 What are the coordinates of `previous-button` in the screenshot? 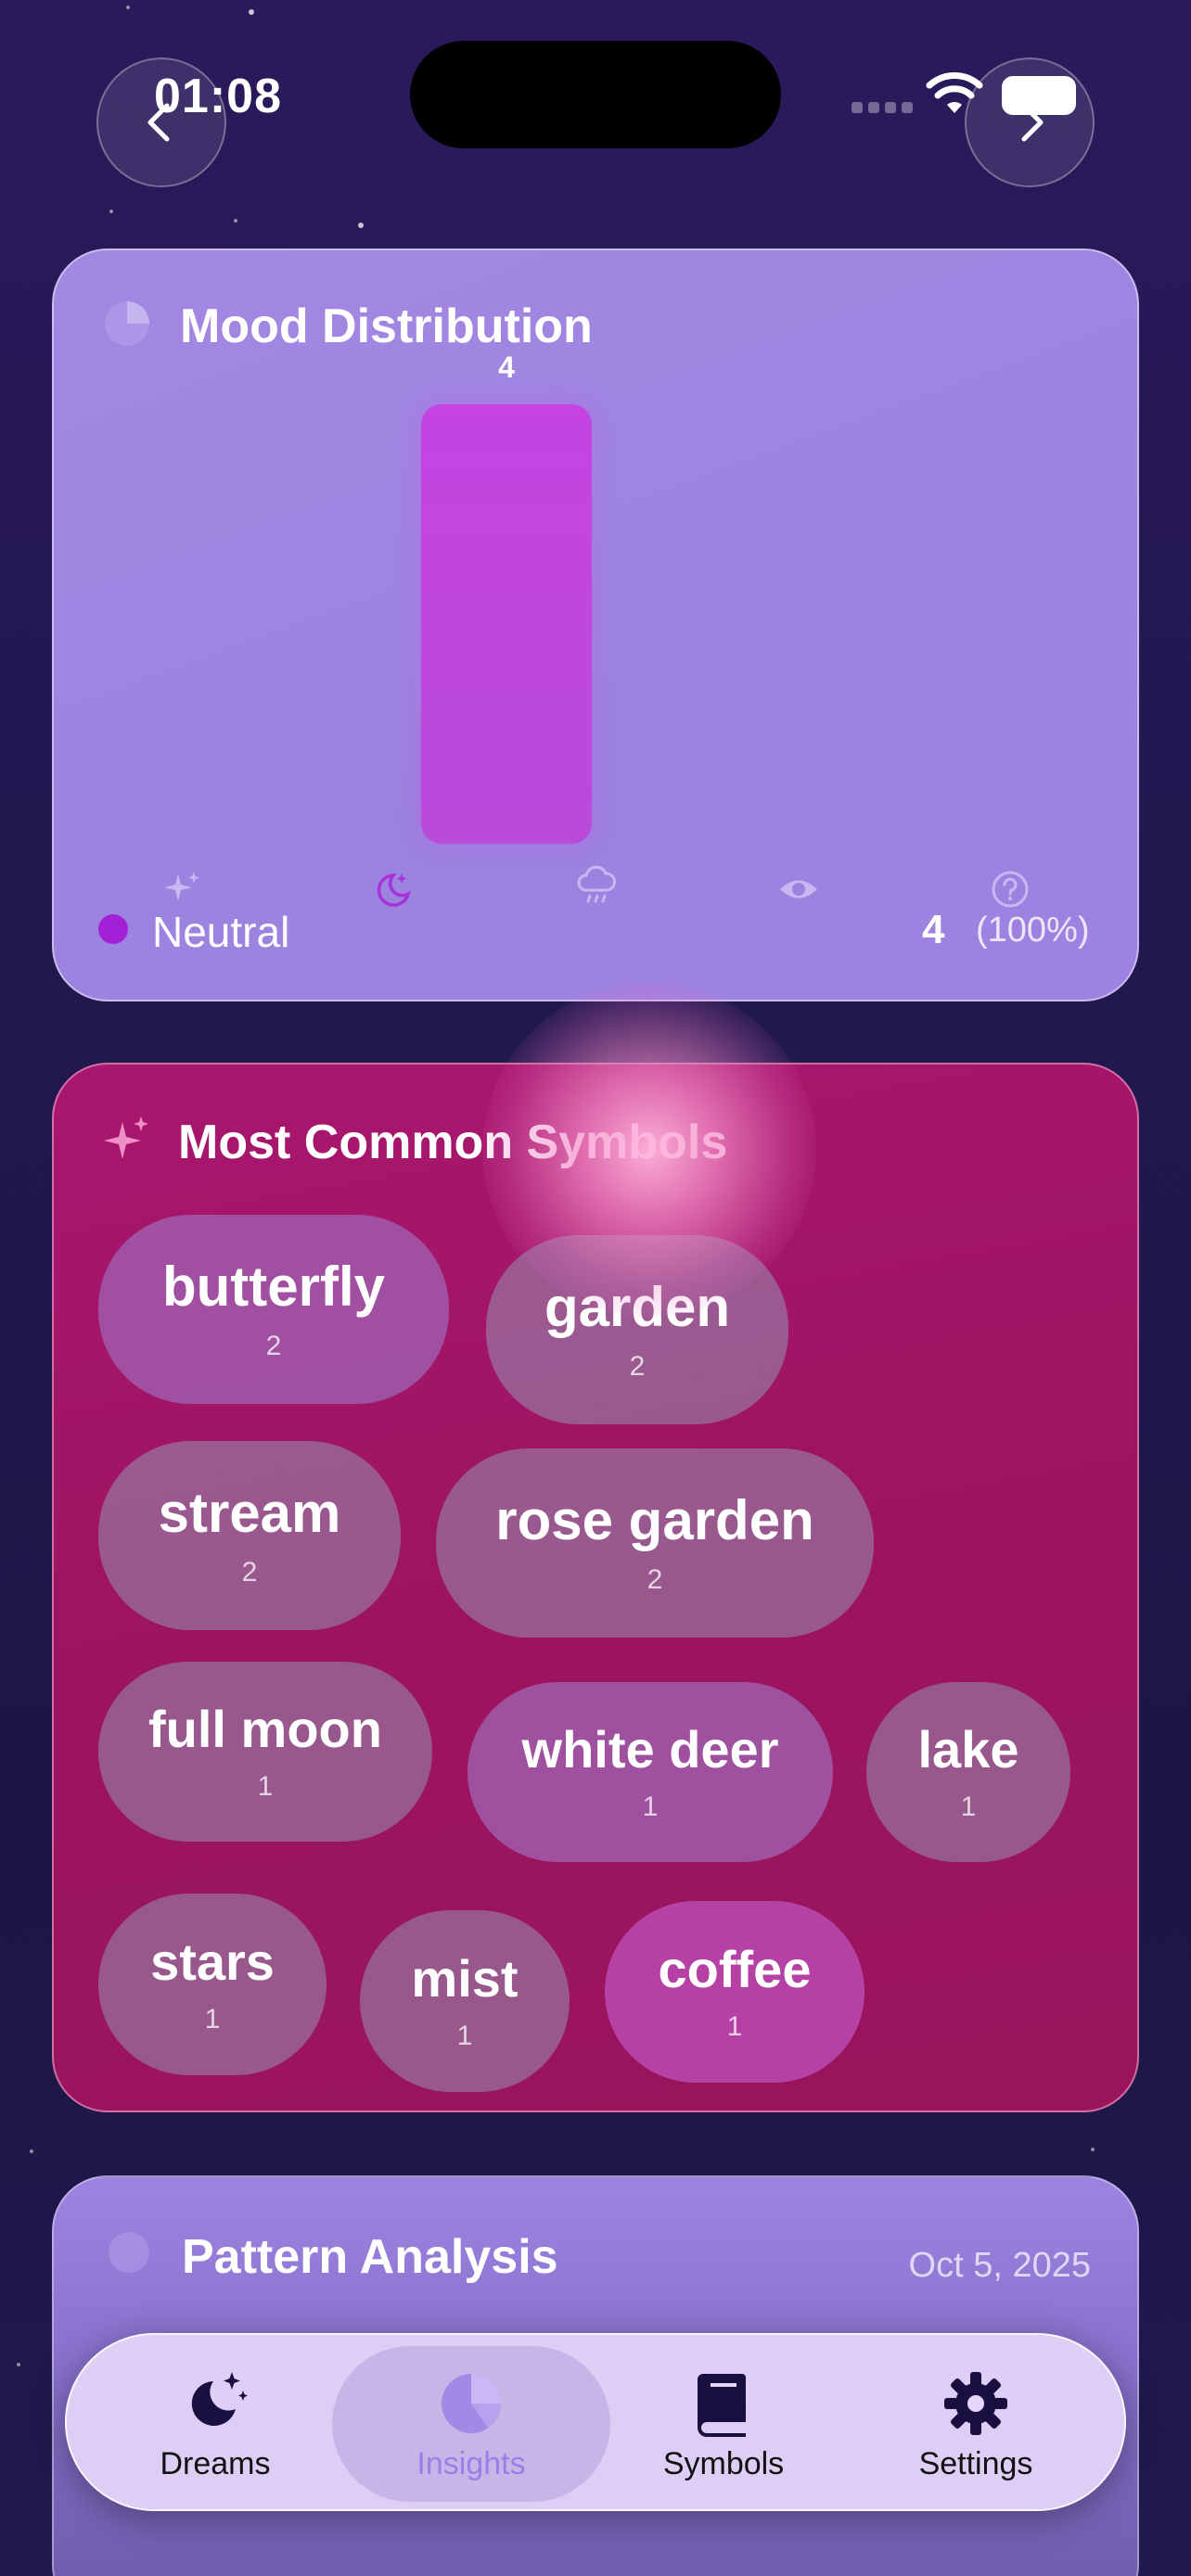 It's located at (161, 122).